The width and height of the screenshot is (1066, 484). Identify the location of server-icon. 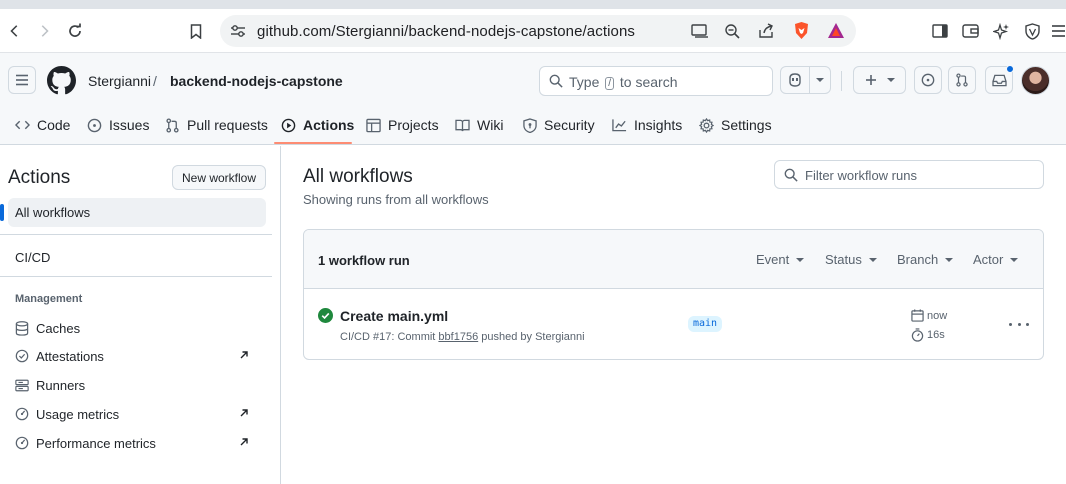
(22, 385).